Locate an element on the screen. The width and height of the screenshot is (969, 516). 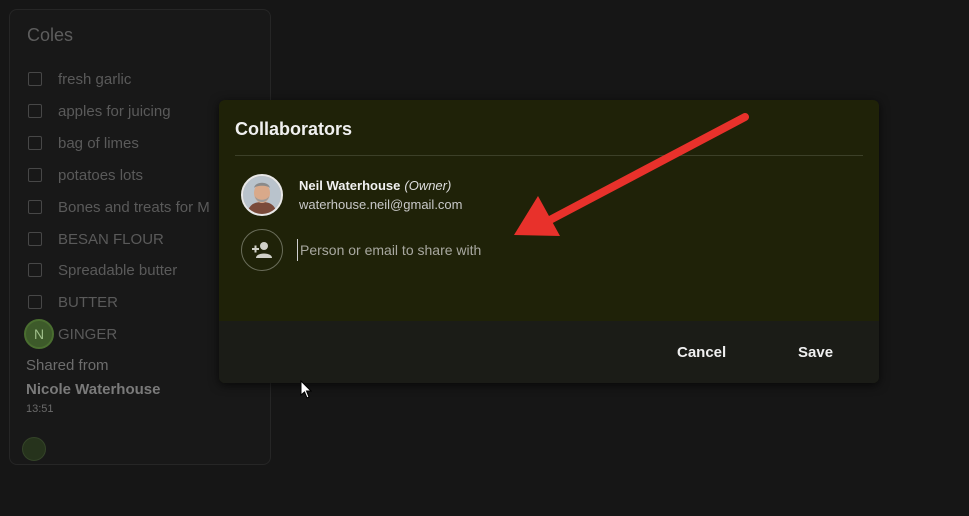
note-list-item: BUTTER is located at coordinates (73, 302).